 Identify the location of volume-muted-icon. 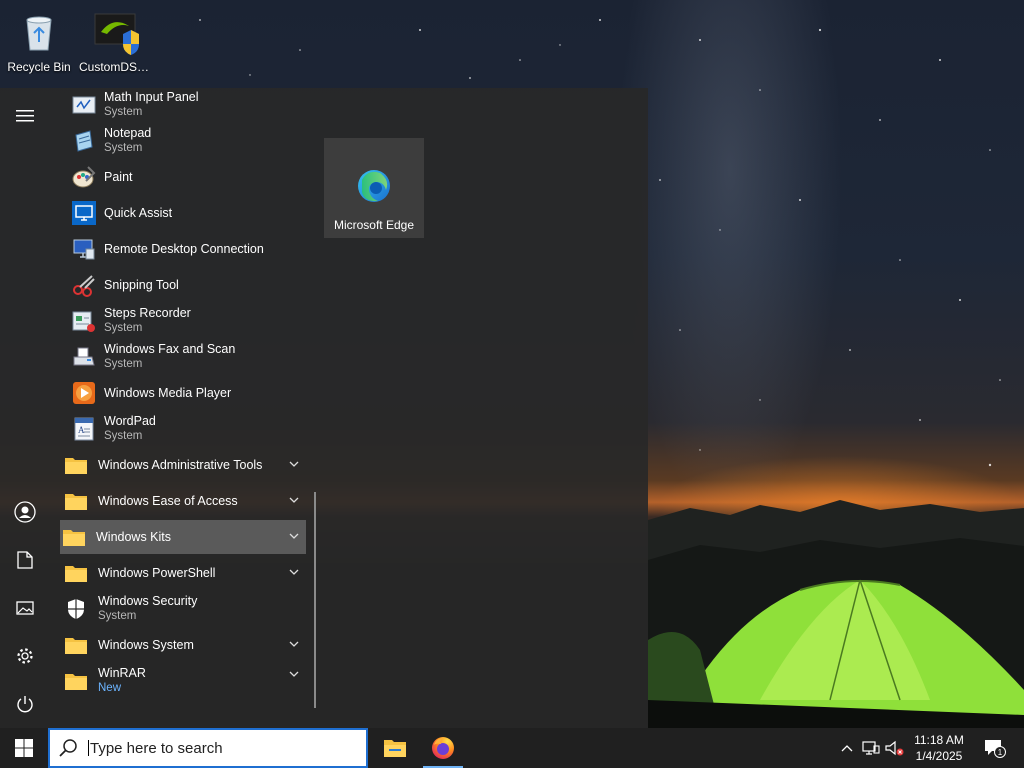
(894, 748).